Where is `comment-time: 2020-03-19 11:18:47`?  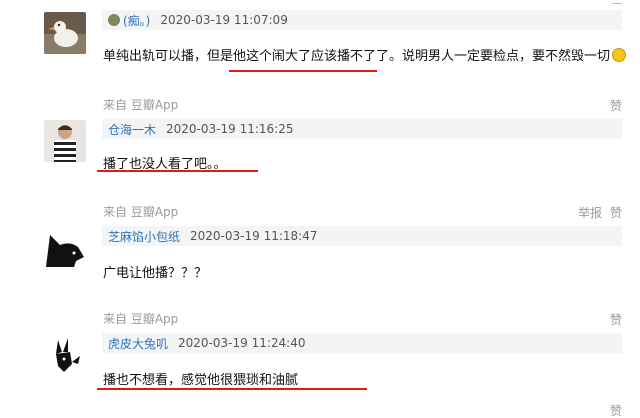 comment-time: 2020-03-19 11:18:47 is located at coordinates (254, 236).